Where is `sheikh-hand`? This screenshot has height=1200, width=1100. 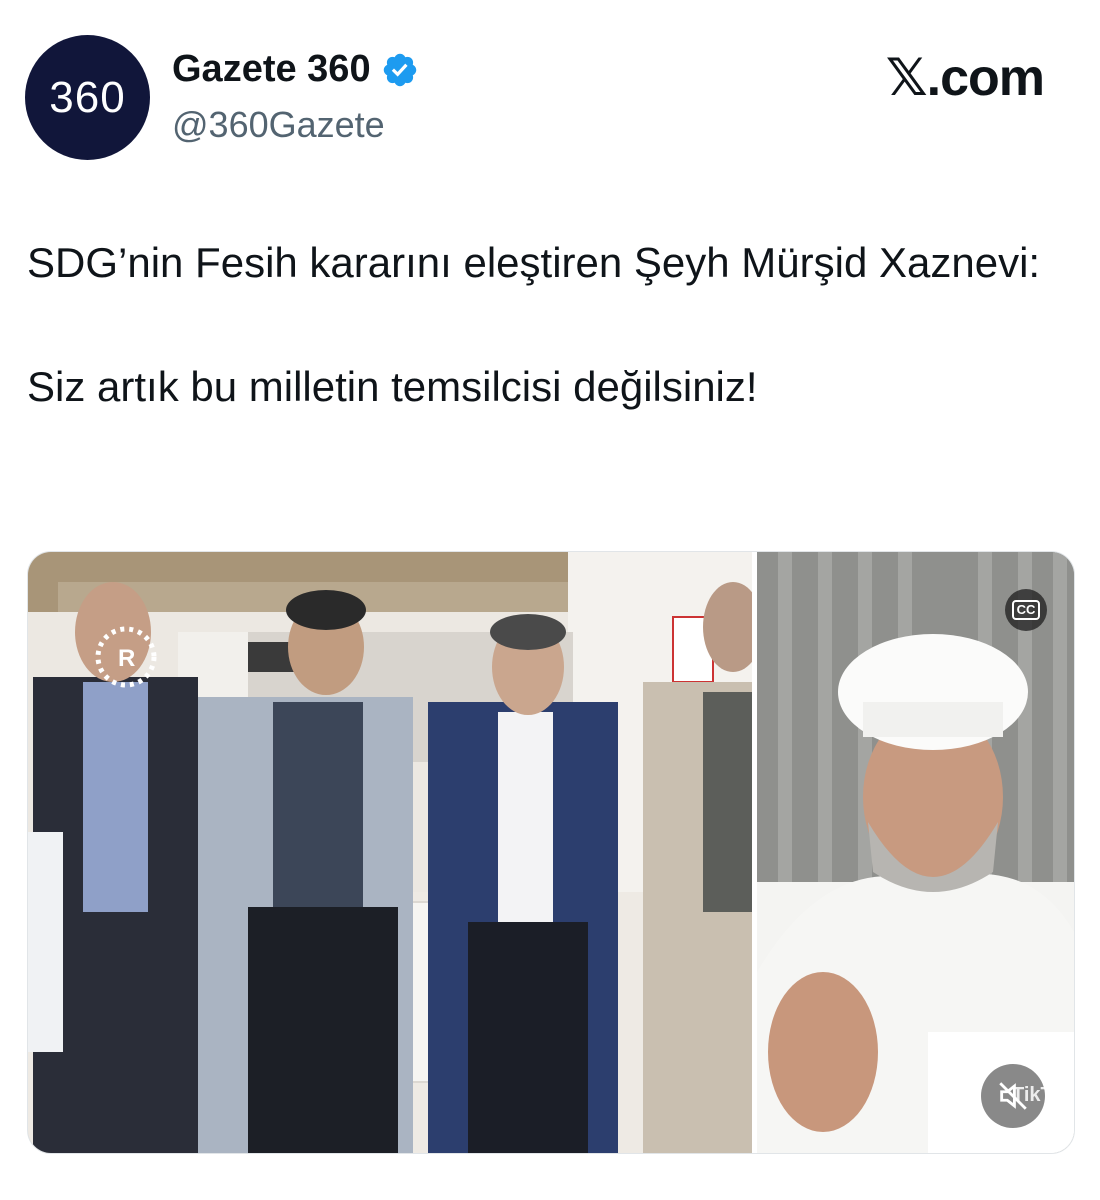
sheikh-hand is located at coordinates (823, 1052).